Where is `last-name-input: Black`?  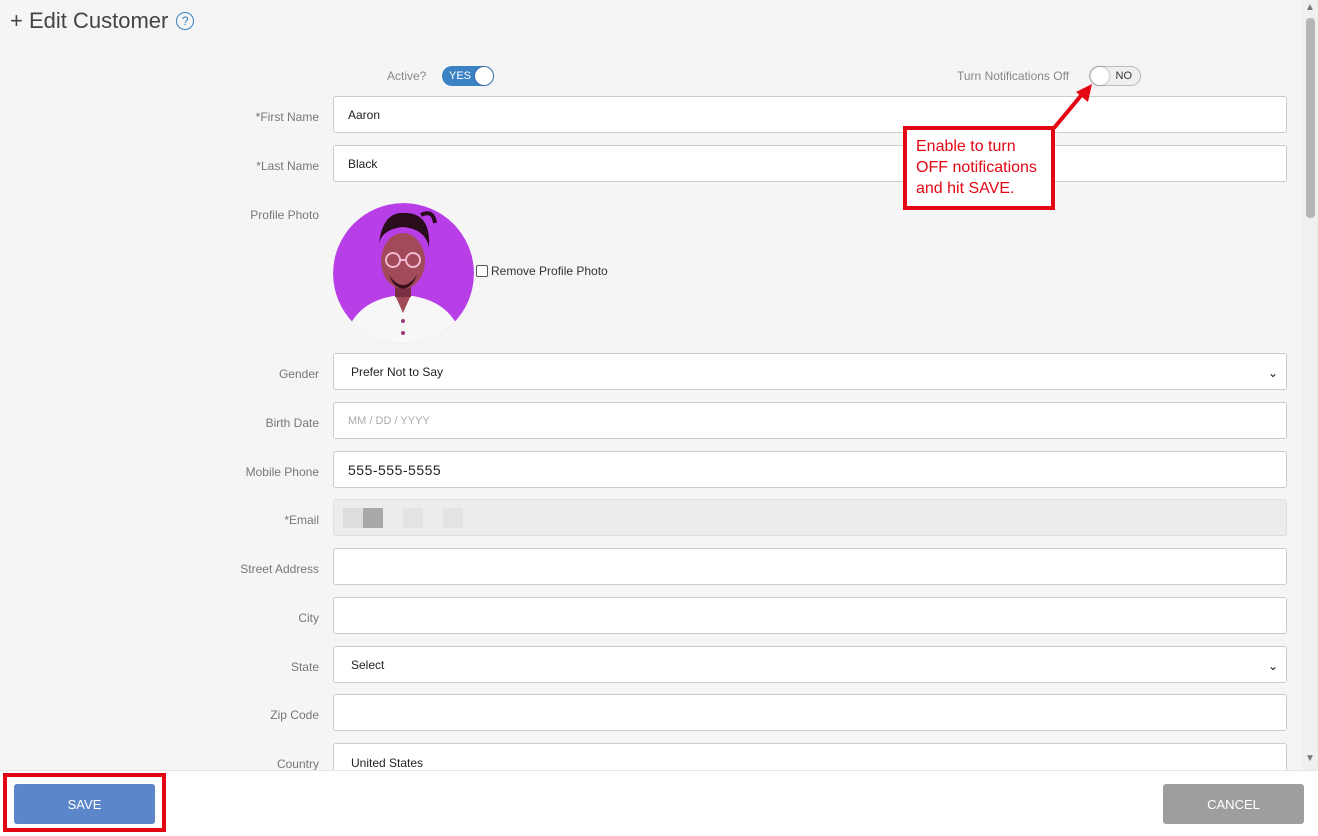
last-name-input: Black is located at coordinates (810, 163).